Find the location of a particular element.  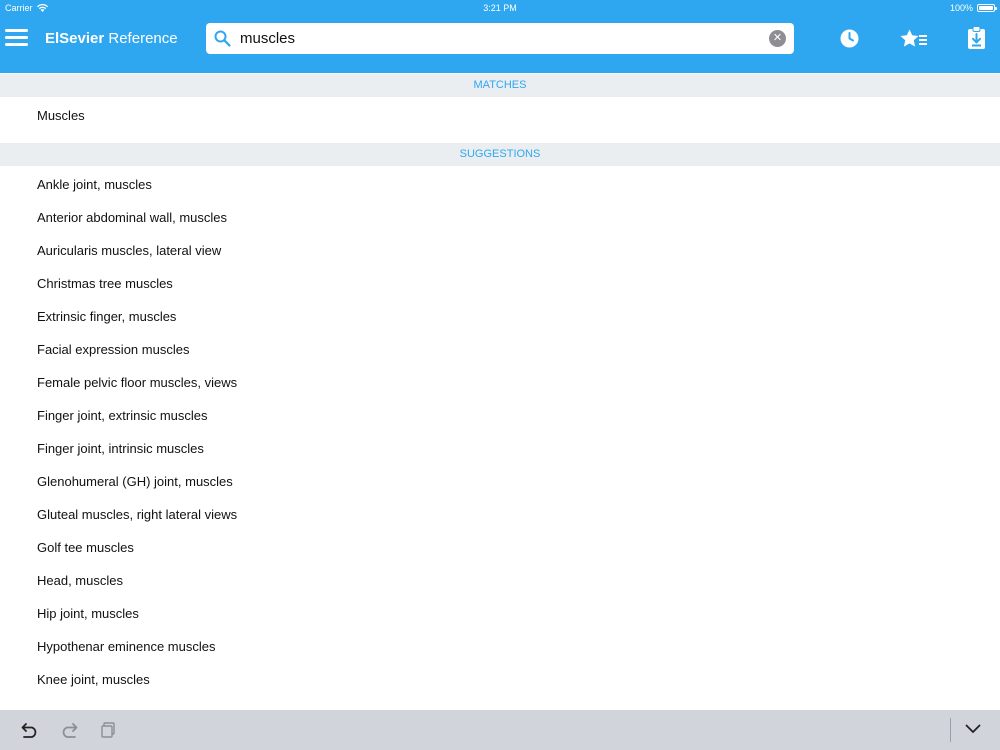

search-box: ✕ is located at coordinates (500, 38).